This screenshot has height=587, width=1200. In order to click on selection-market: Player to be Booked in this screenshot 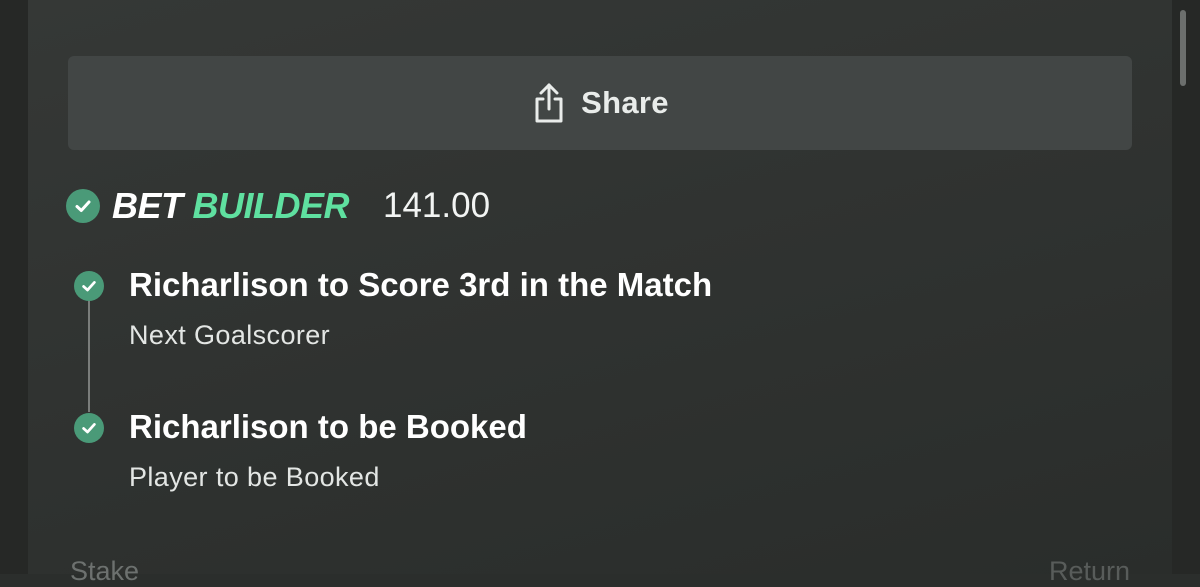, I will do `click(254, 477)`.